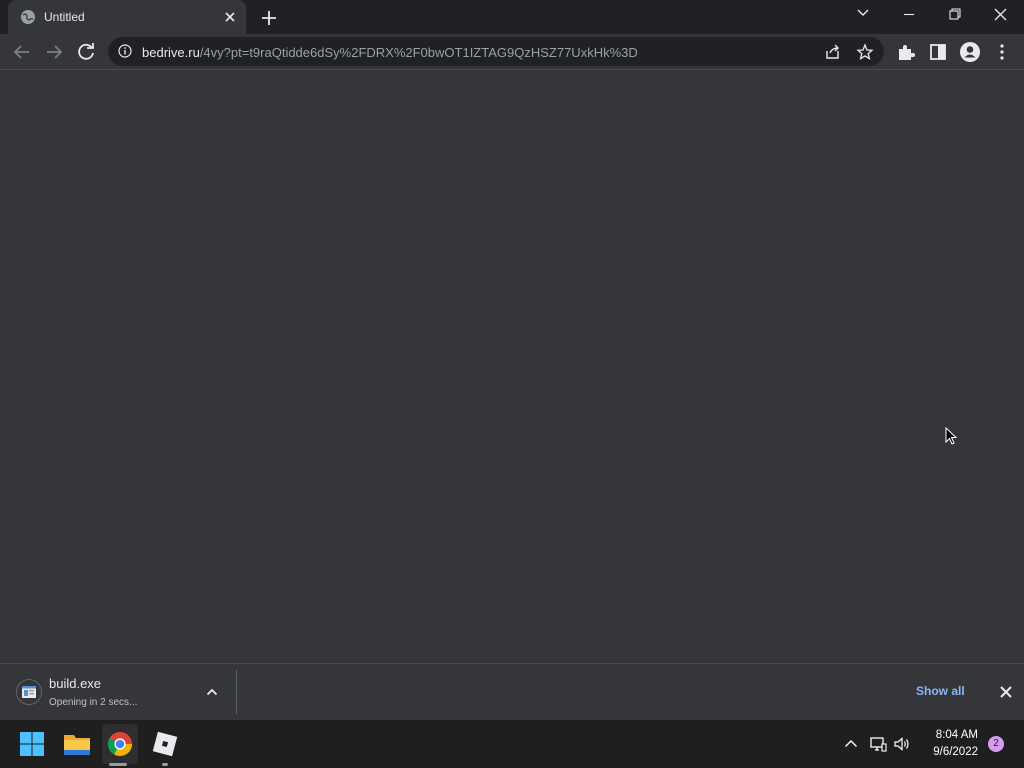 This screenshot has height=768, width=1024. I want to click on tab-title: Untitled, so click(64, 17).